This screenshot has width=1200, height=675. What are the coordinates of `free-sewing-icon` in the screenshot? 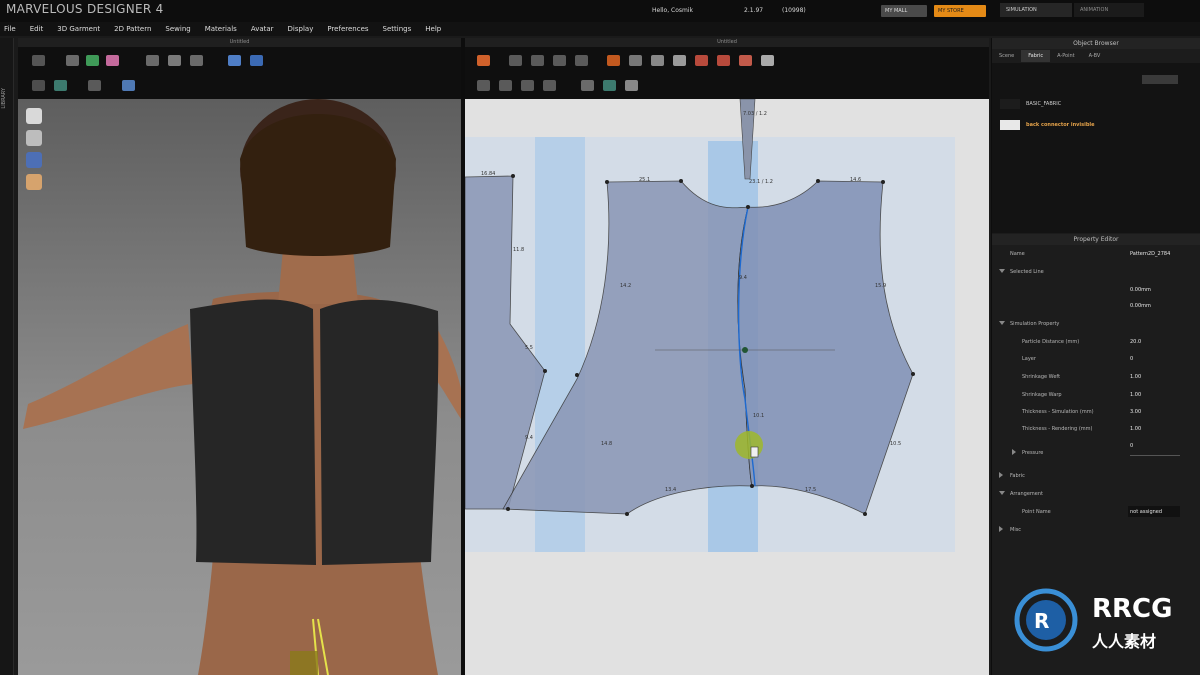 It's located at (505, 85).